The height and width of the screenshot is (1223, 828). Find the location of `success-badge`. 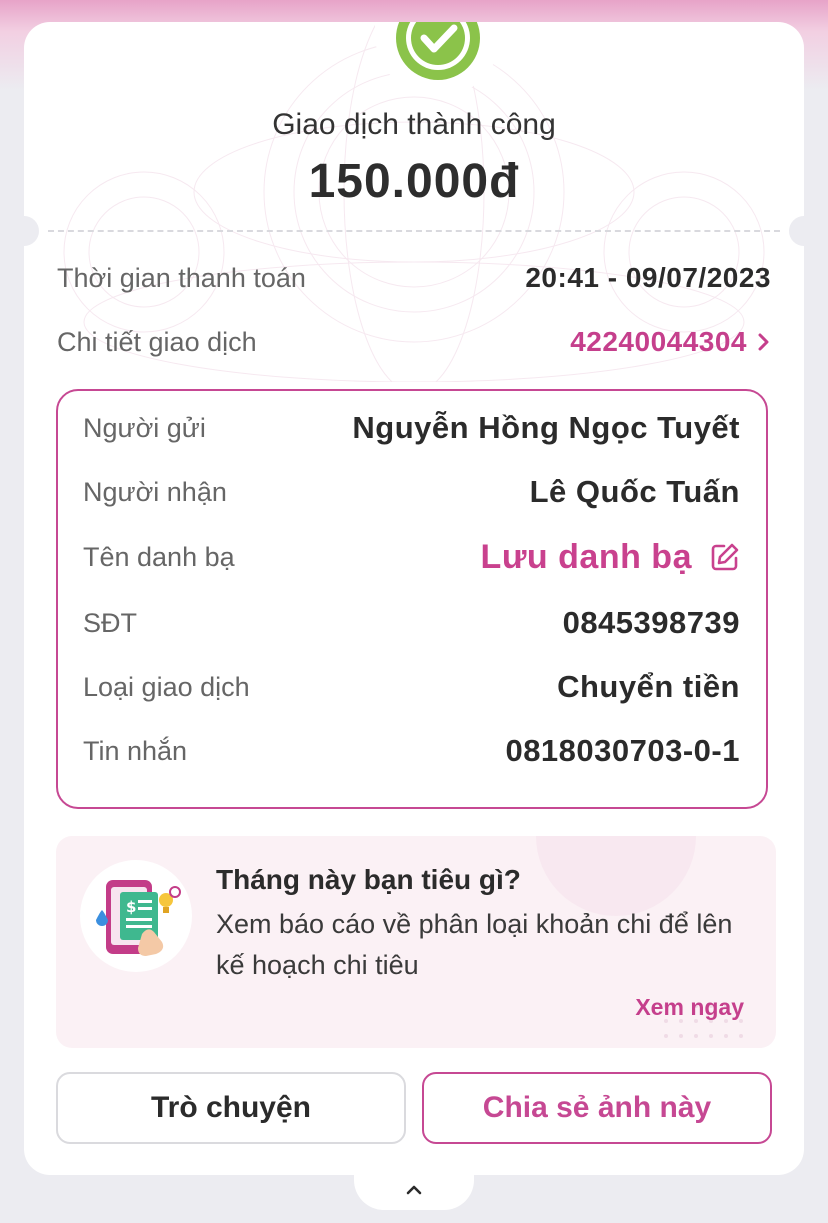

success-badge is located at coordinates (438, 59).